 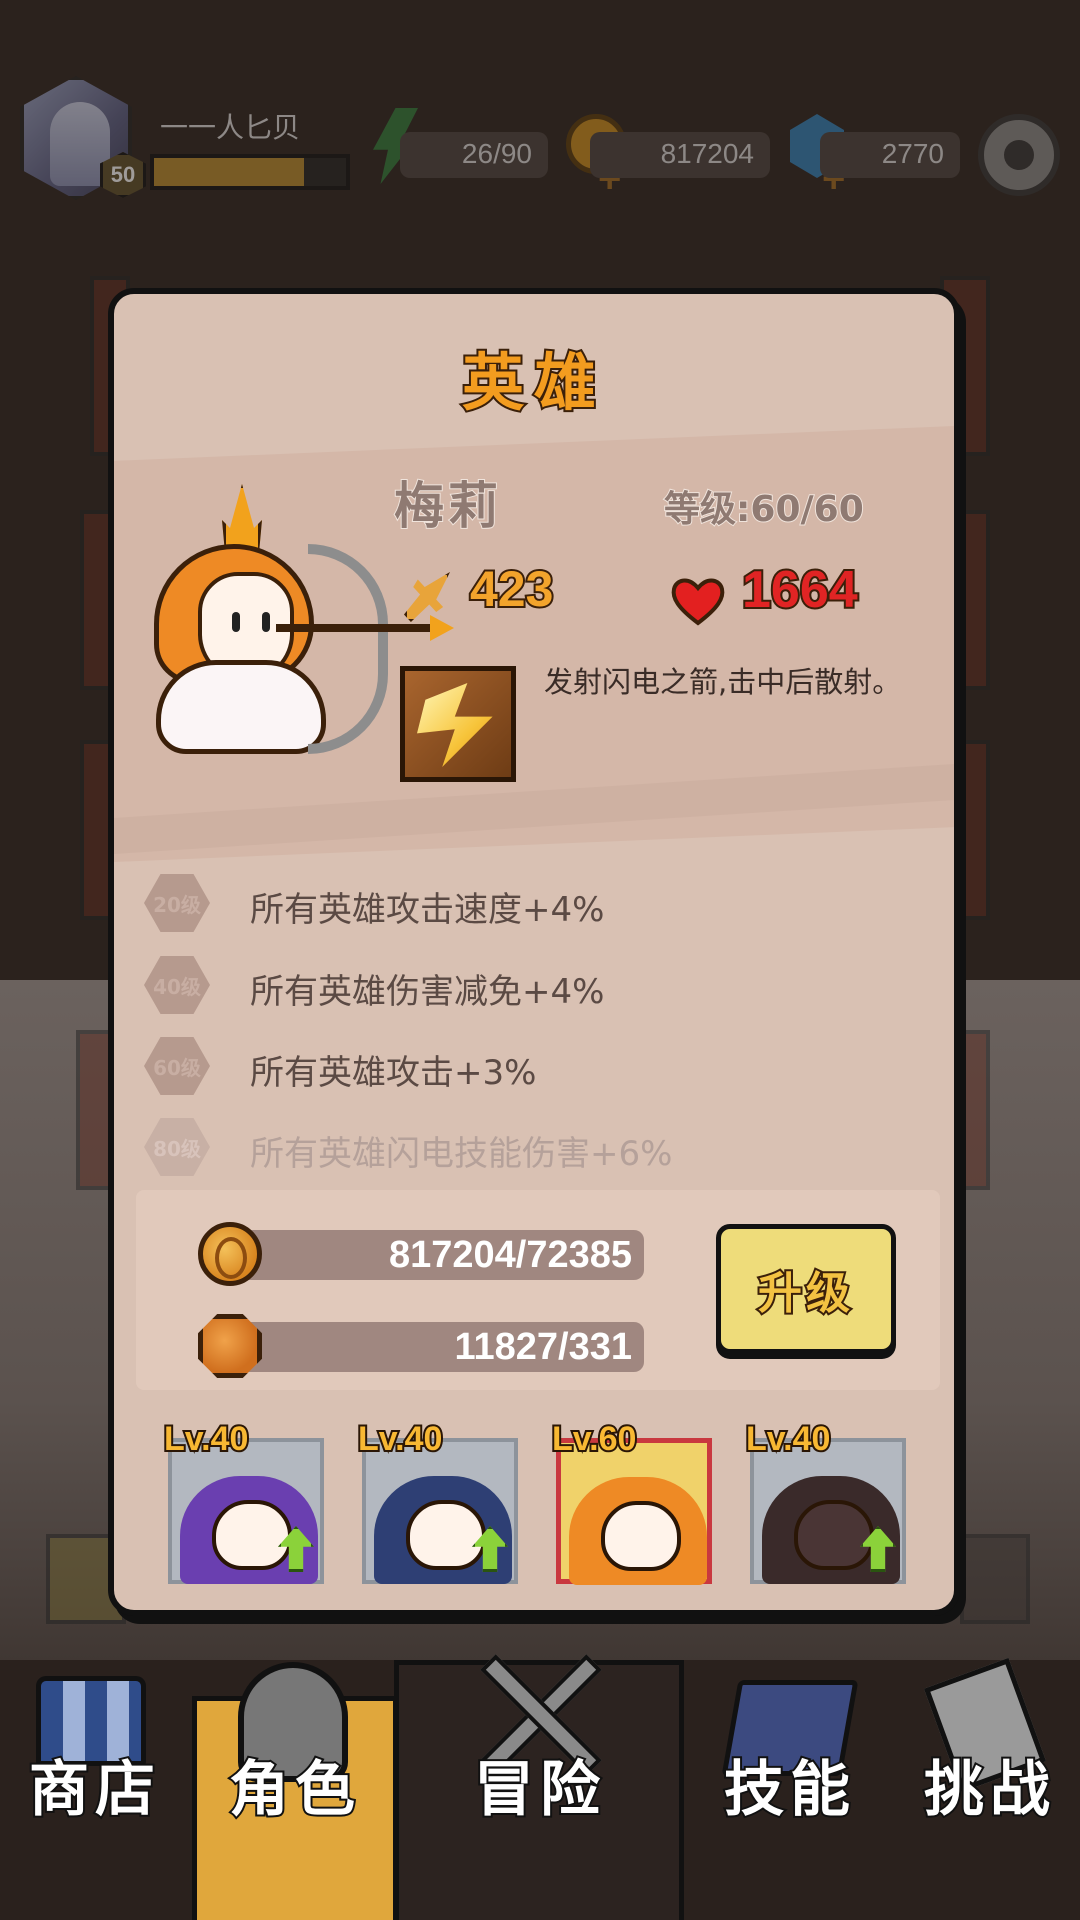 What do you see at coordinates (533, 382) in the screenshot?
I see `modal-title: 英雄` at bounding box center [533, 382].